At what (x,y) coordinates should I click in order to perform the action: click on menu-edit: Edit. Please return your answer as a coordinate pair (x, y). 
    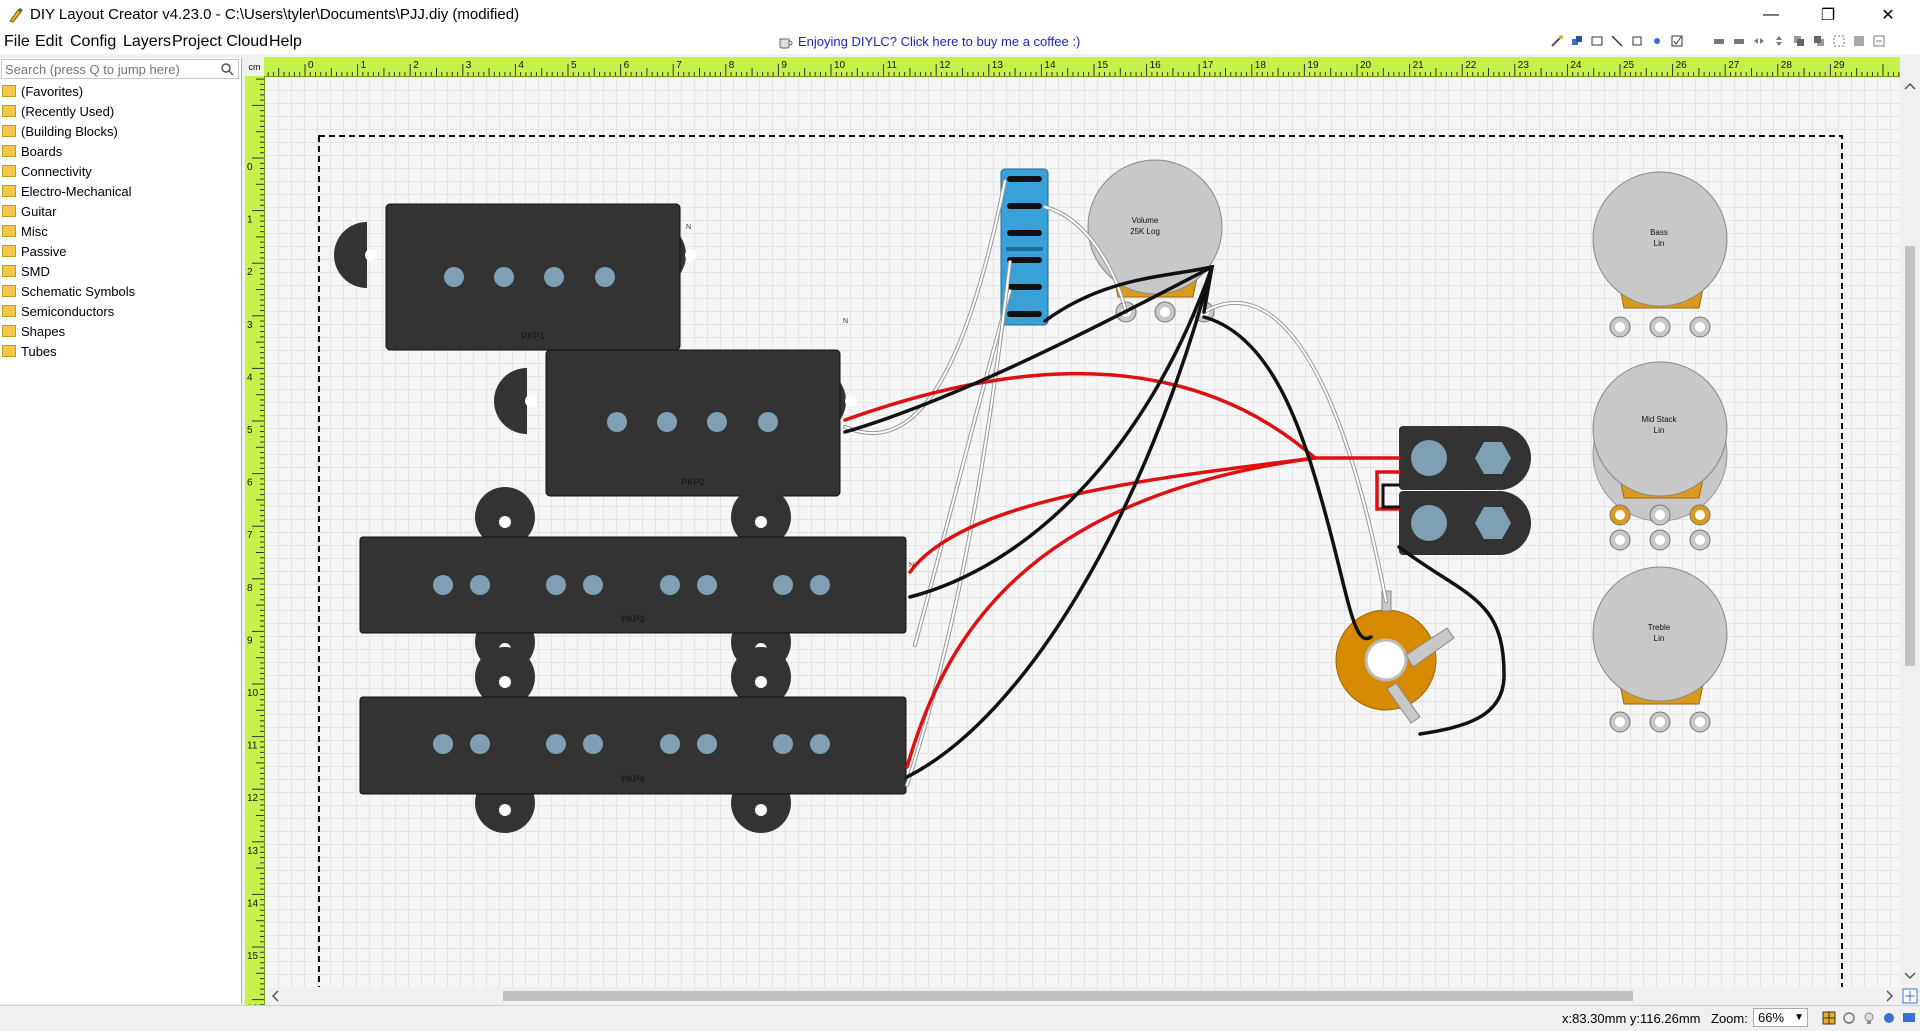
    Looking at the image, I should click on (49, 42).